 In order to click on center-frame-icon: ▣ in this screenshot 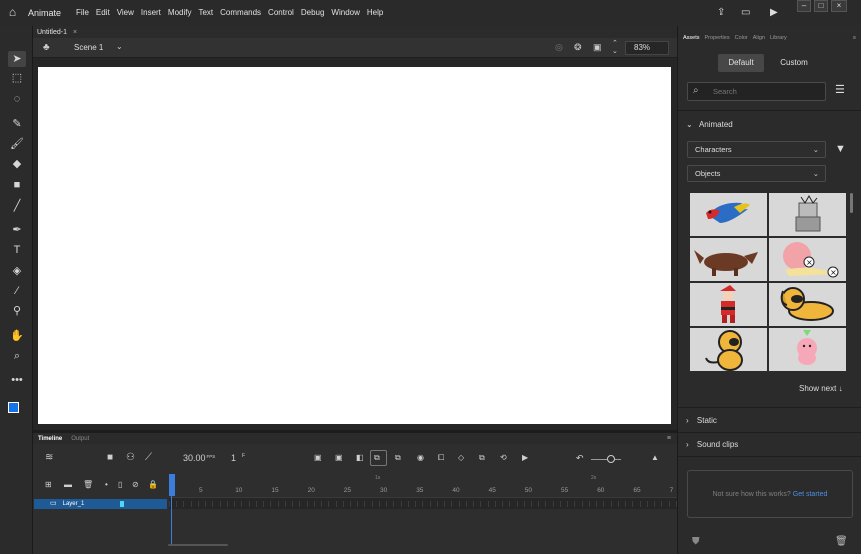, I will do `click(318, 457)`.